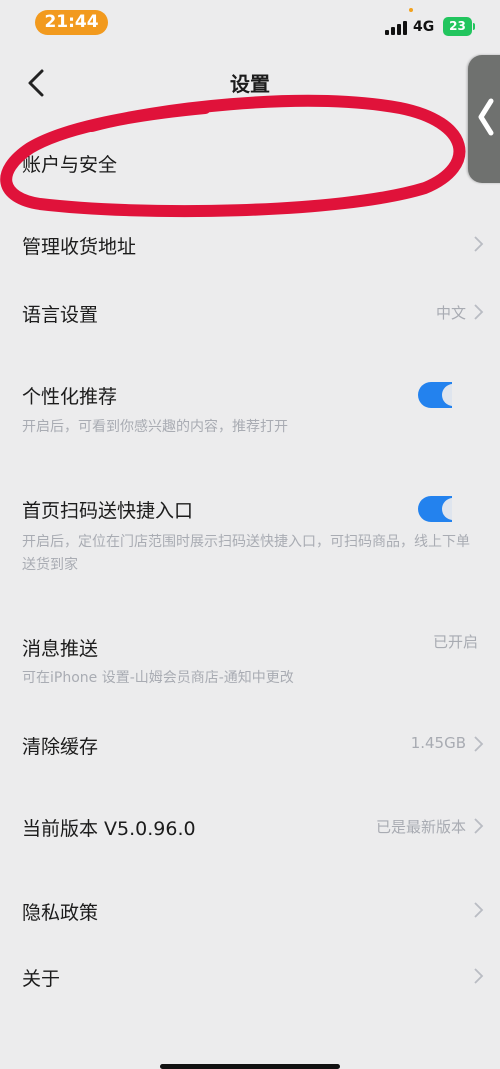  I want to click on battery-icon: 23, so click(457, 26).